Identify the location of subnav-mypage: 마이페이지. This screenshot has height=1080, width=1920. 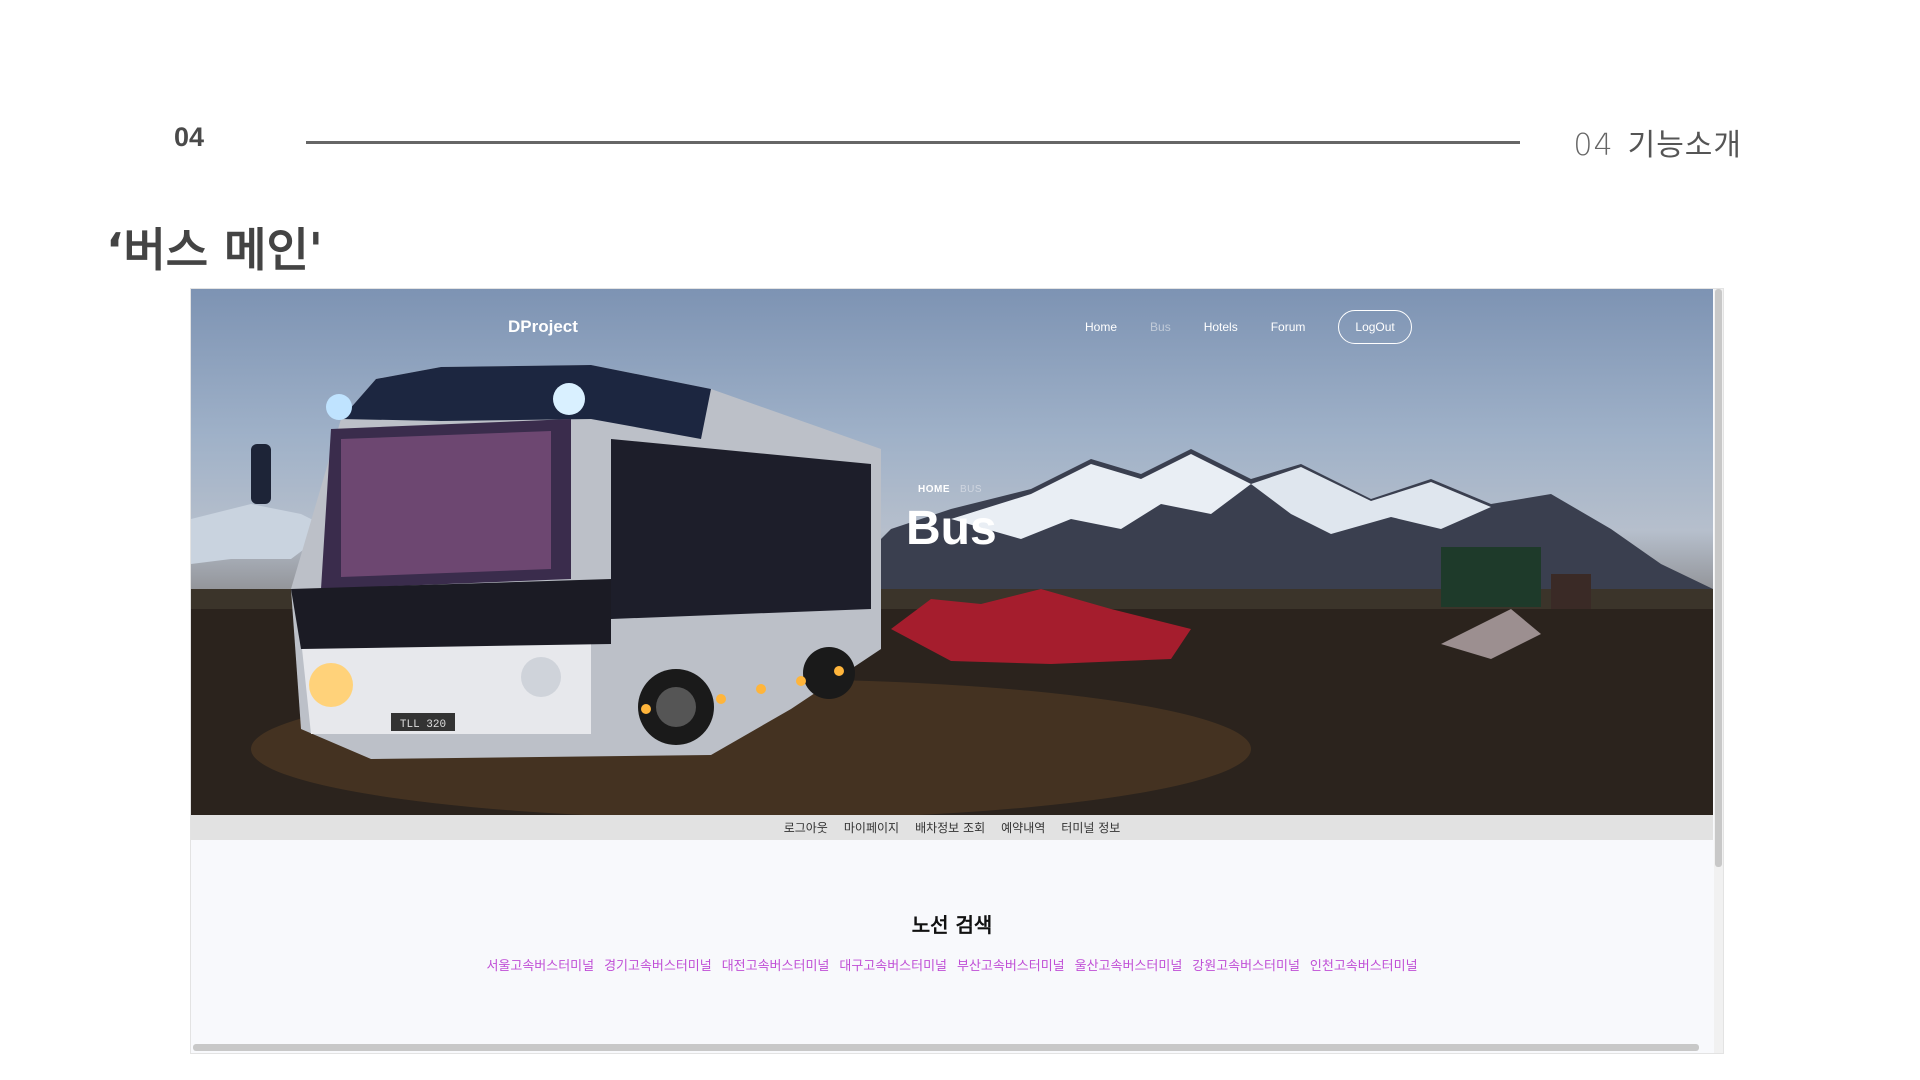
(871, 827).